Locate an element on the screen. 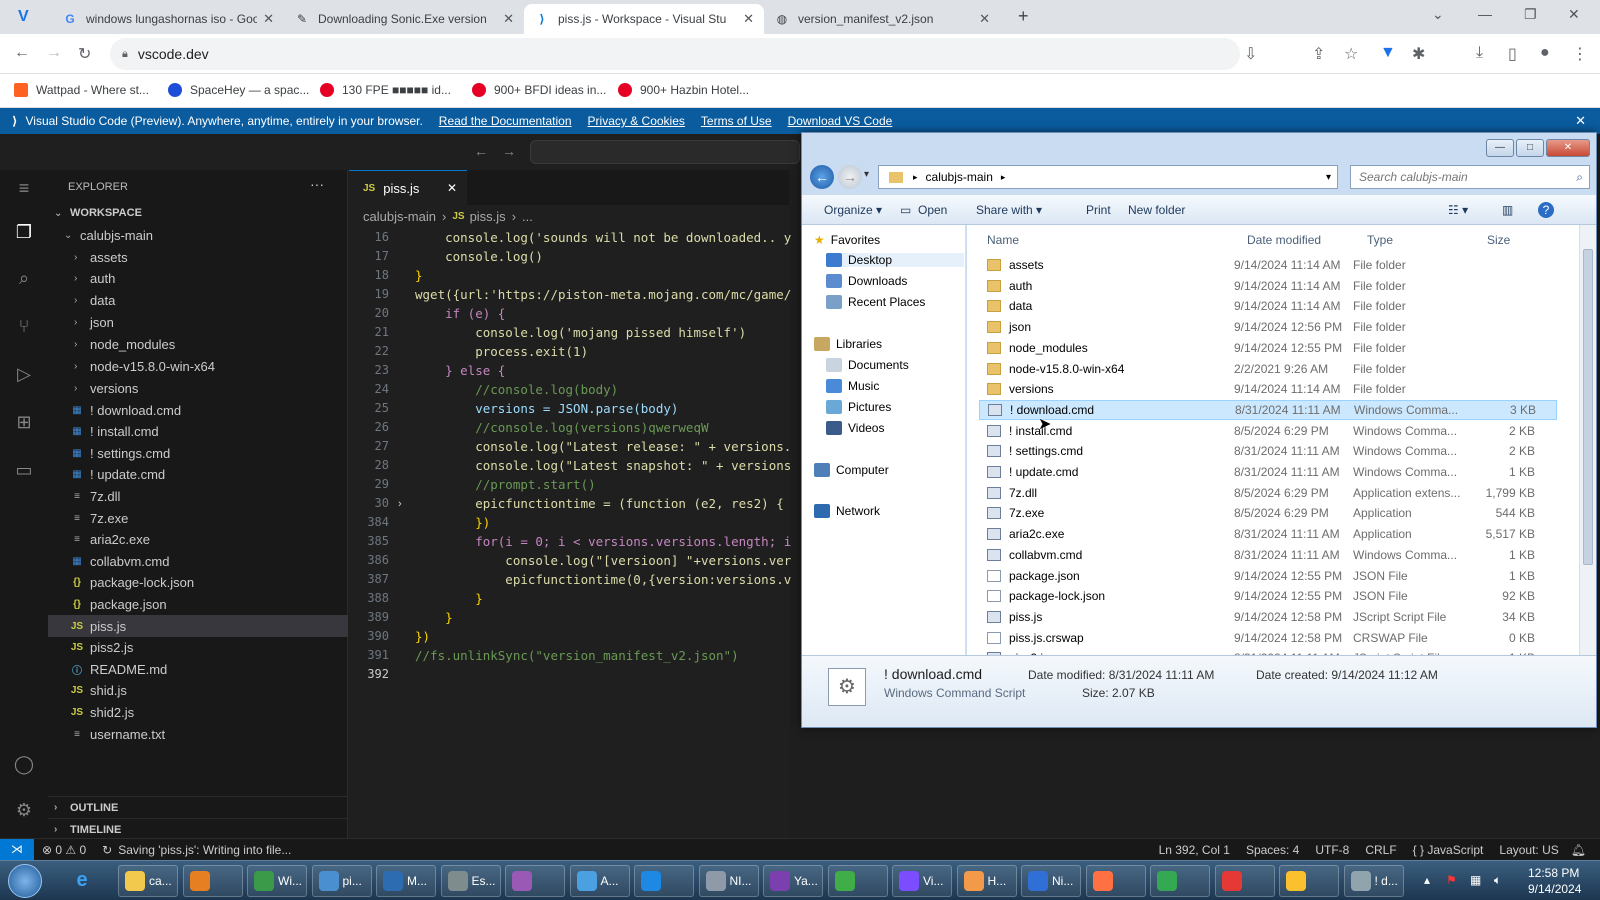 Image resolution: width=1600 pixels, height=900 pixels. tree-file: ▦ ! install.cmd is located at coordinates (198, 432).